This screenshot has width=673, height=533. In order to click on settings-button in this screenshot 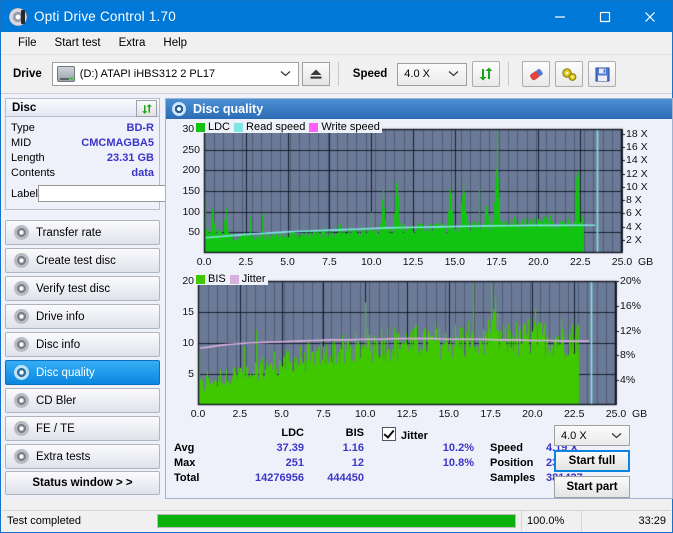, I will do `click(569, 74)`.